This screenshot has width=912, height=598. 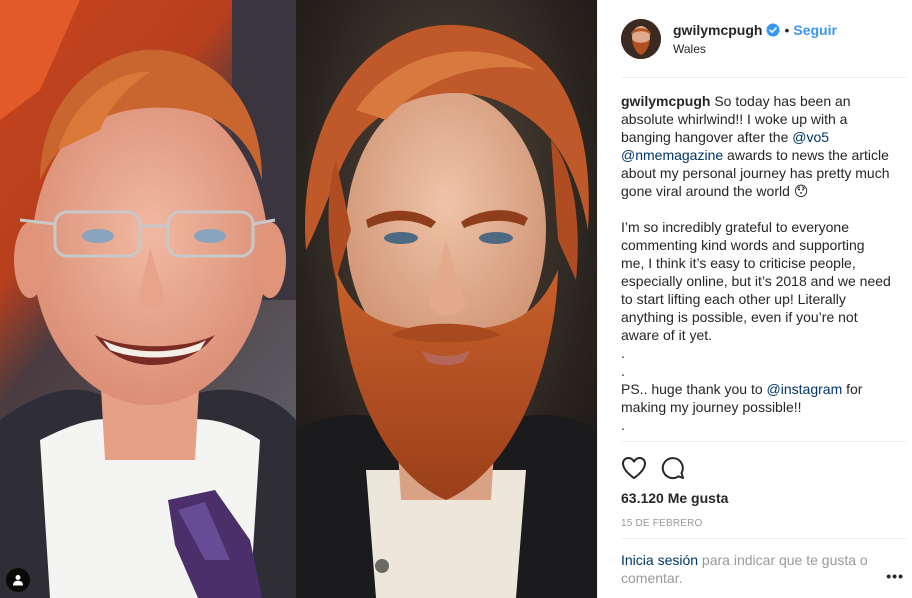 I want to click on verified-badge-icon, so click(x=773, y=30).